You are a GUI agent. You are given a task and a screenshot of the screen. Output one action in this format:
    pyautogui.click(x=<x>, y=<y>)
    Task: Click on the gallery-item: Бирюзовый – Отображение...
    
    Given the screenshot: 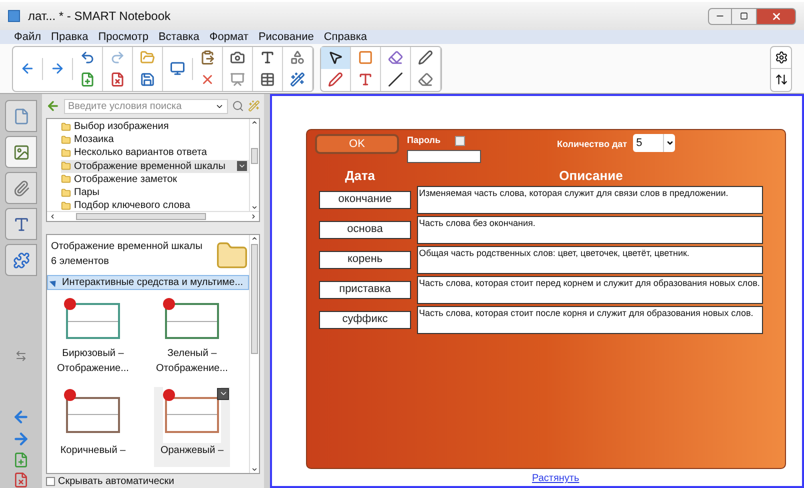 What is the action you would take?
    pyautogui.click(x=93, y=336)
    